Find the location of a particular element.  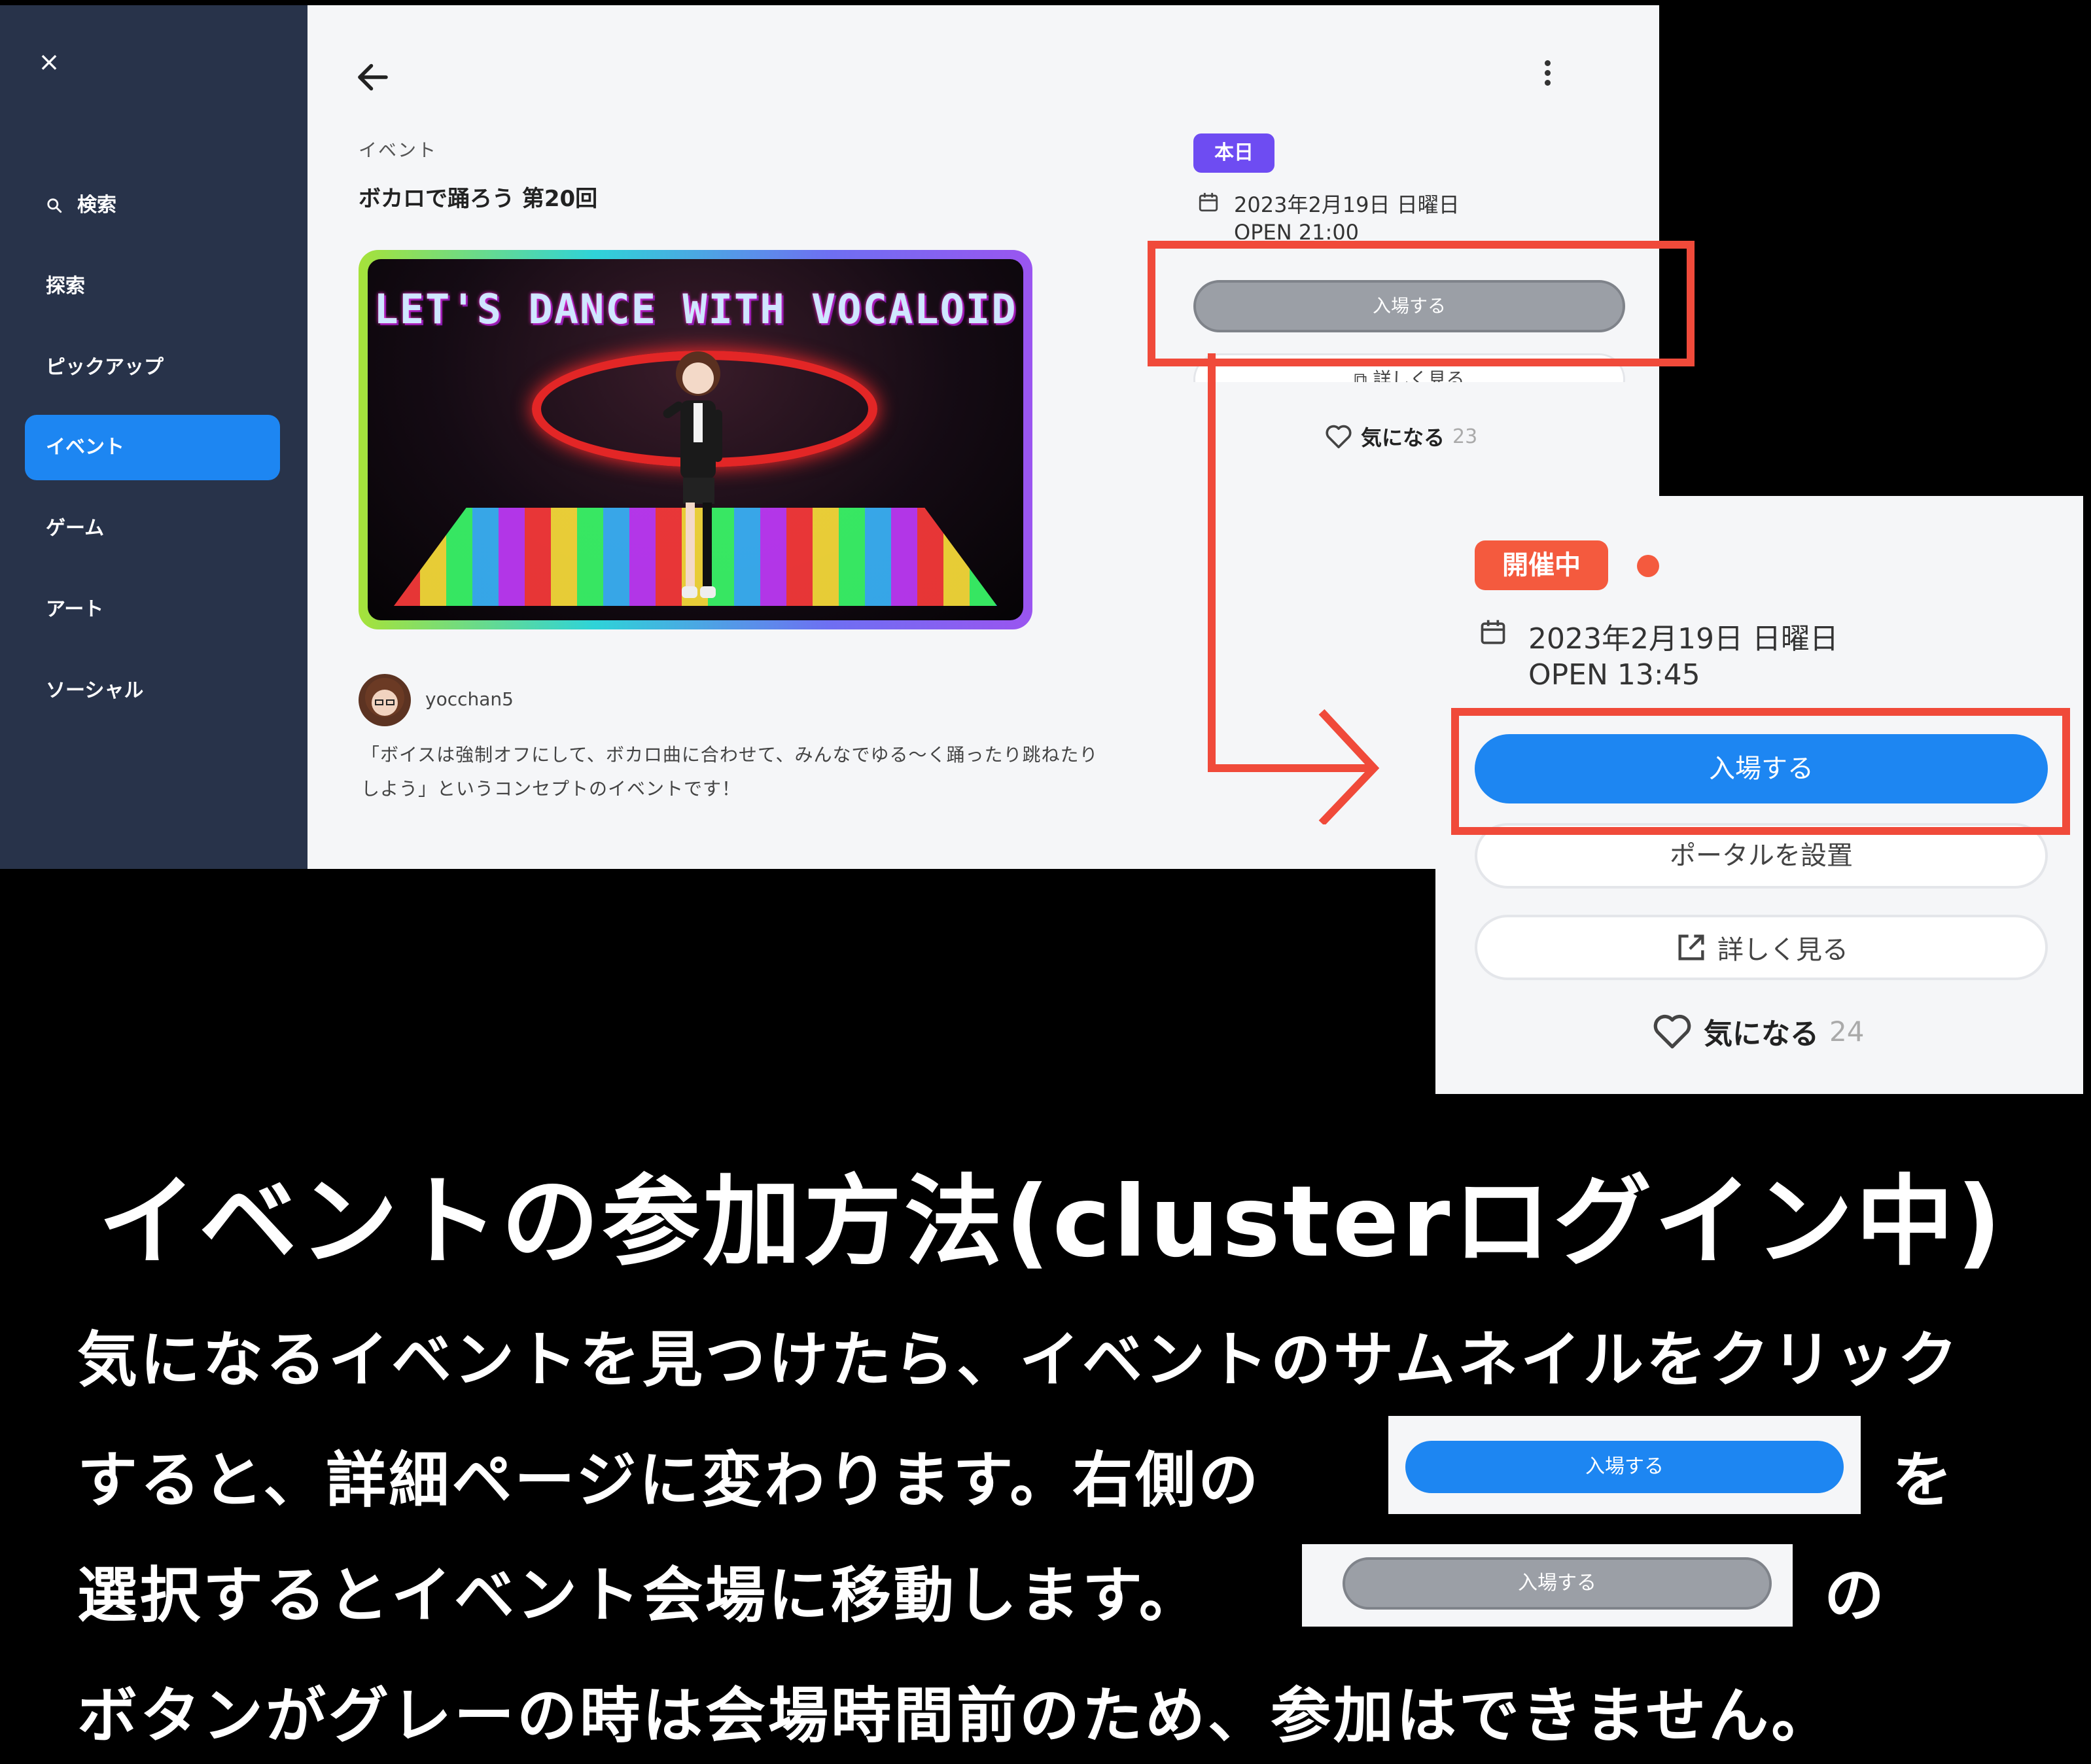

highlight-frame-disabled is located at coordinates (1422, 303).